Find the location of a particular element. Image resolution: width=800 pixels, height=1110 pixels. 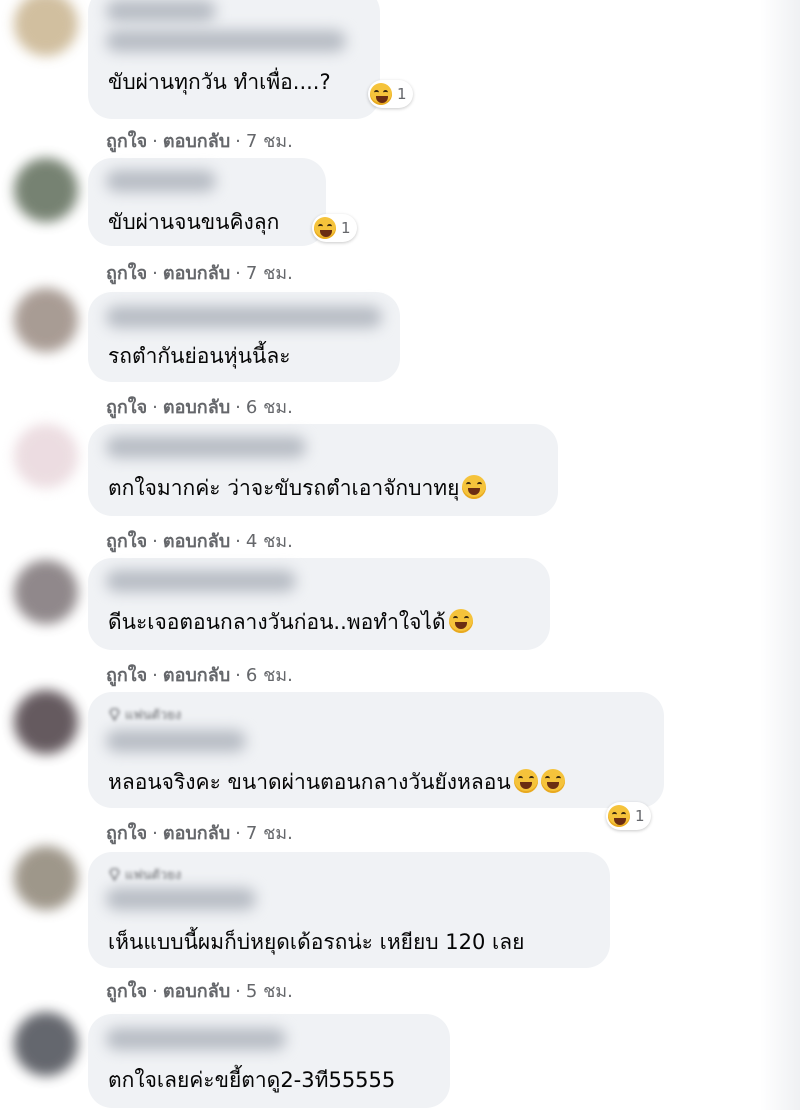

comment-bubble: ขับผ่านทุกวัน ทำเพื่อ....? is located at coordinates (234, 59).